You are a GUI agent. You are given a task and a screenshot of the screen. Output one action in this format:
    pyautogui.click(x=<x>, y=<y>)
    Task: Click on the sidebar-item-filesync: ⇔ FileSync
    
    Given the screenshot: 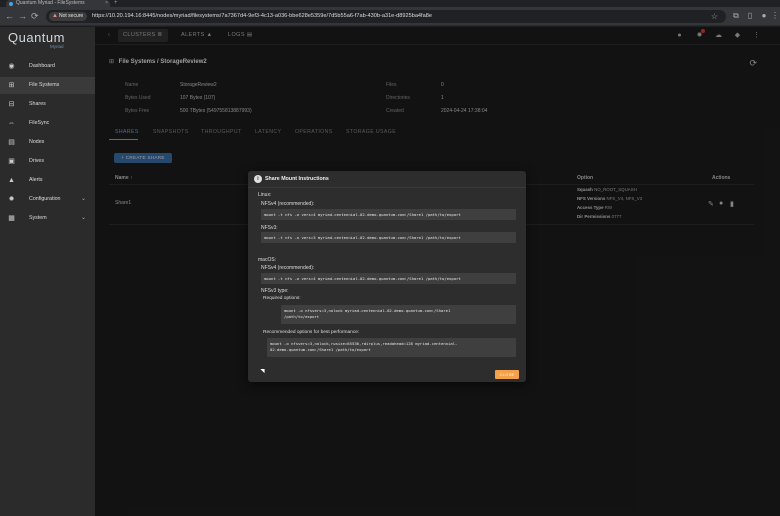 What is the action you would take?
    pyautogui.click(x=47, y=123)
    